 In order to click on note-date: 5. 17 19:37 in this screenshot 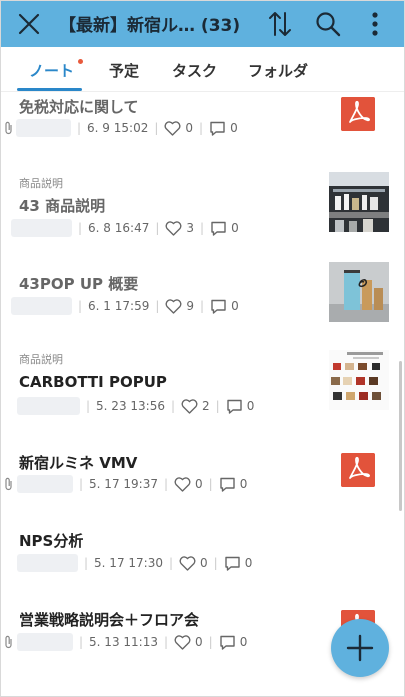, I will do `click(123, 484)`.